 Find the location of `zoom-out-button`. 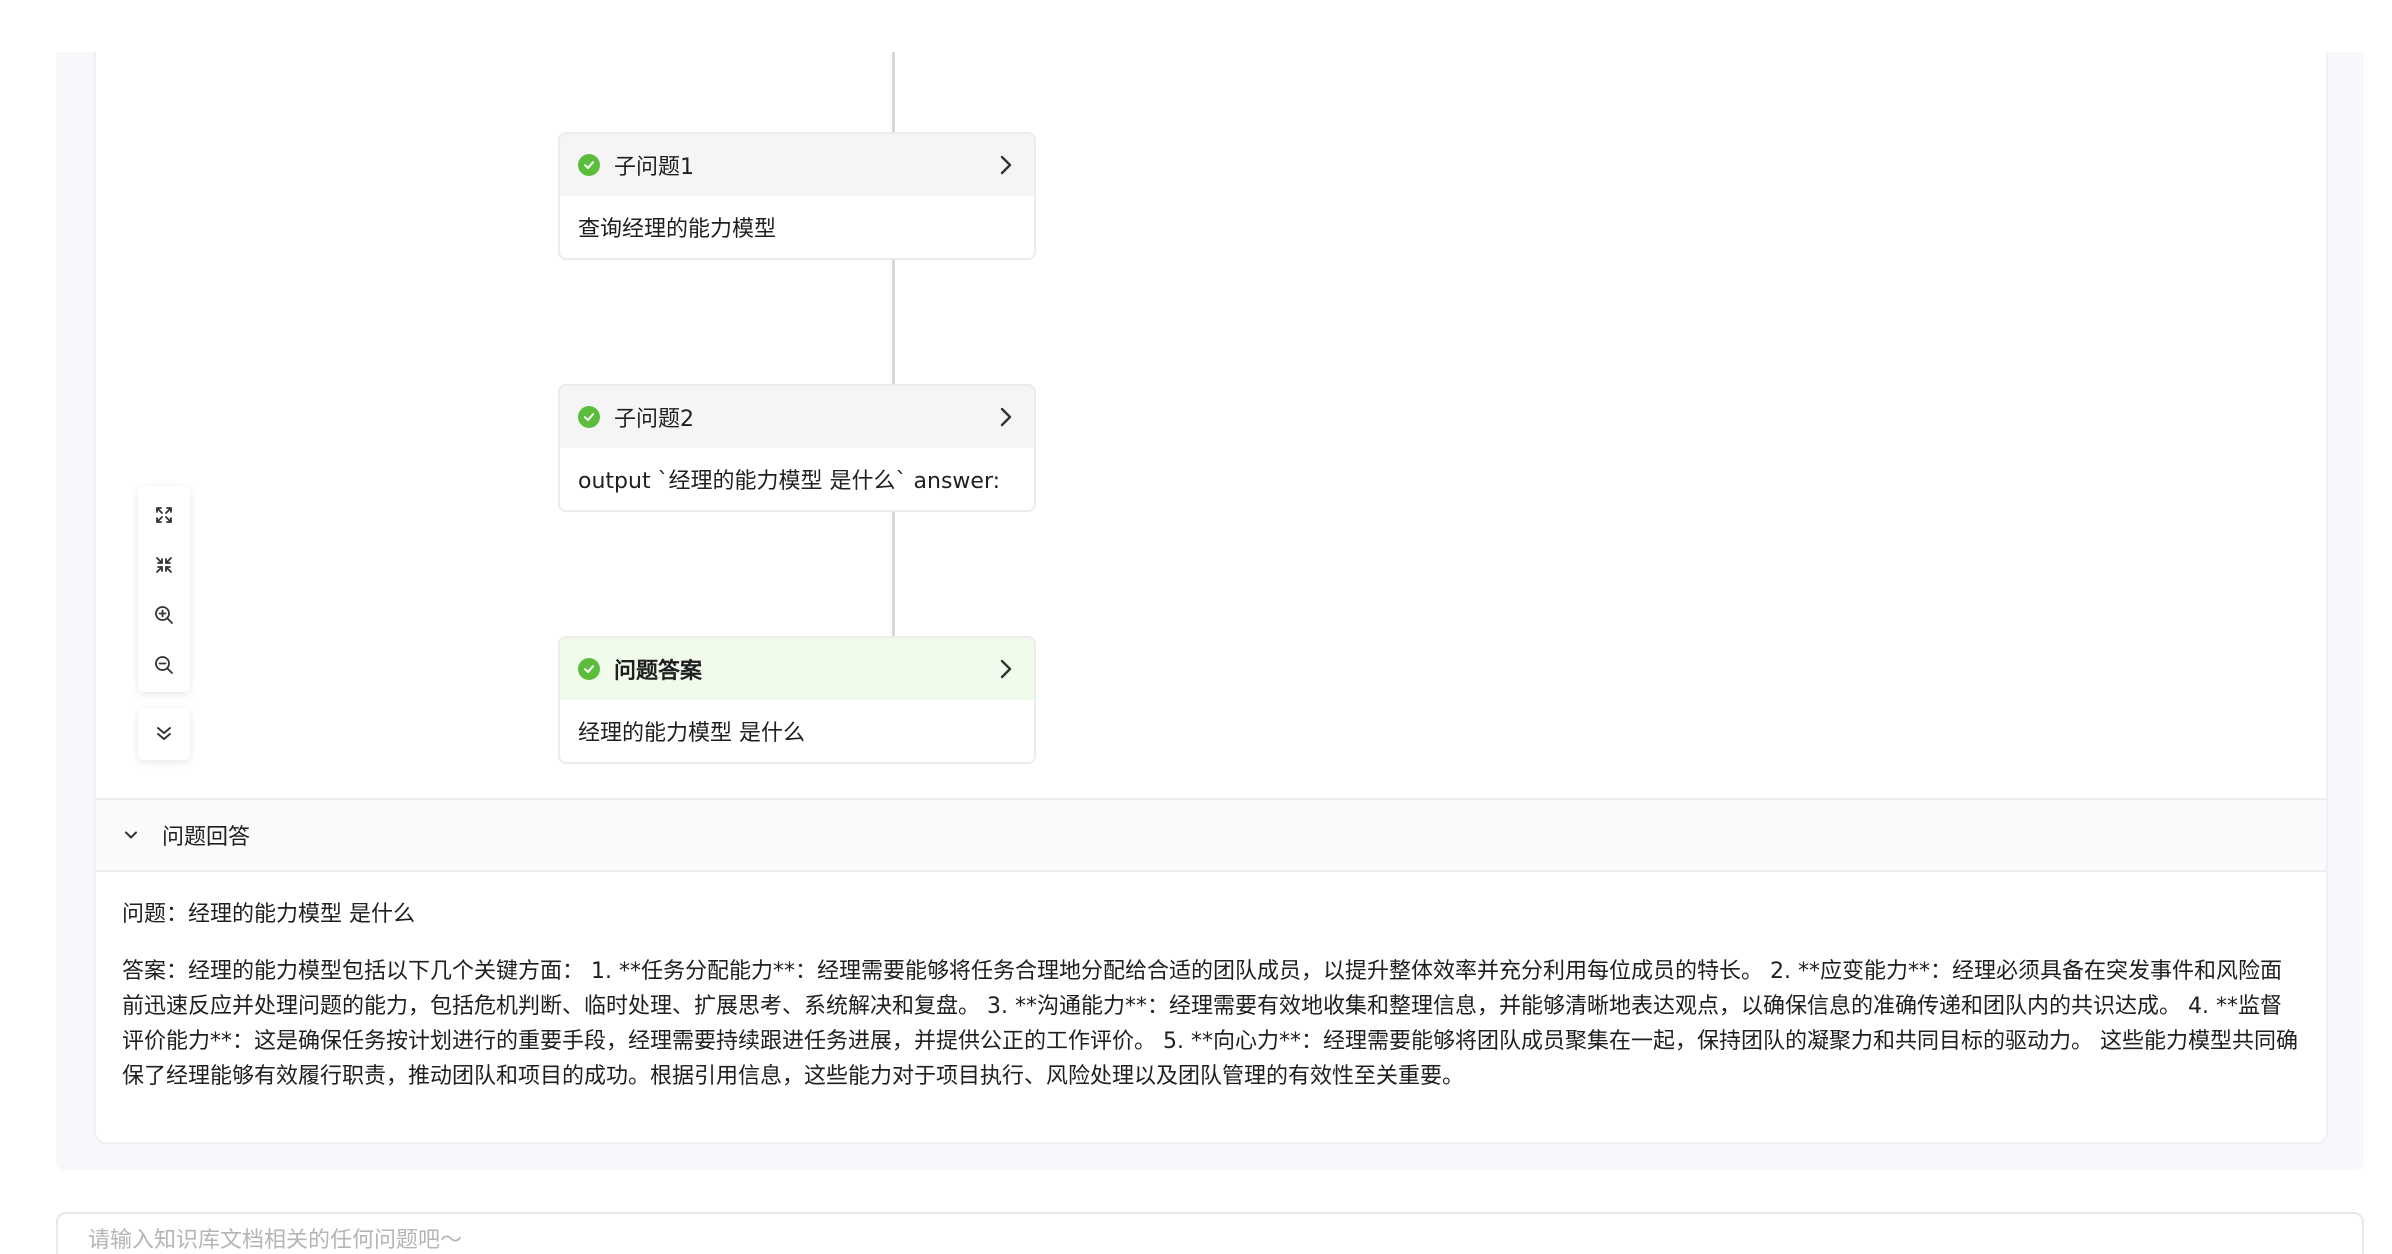

zoom-out-button is located at coordinates (164, 665).